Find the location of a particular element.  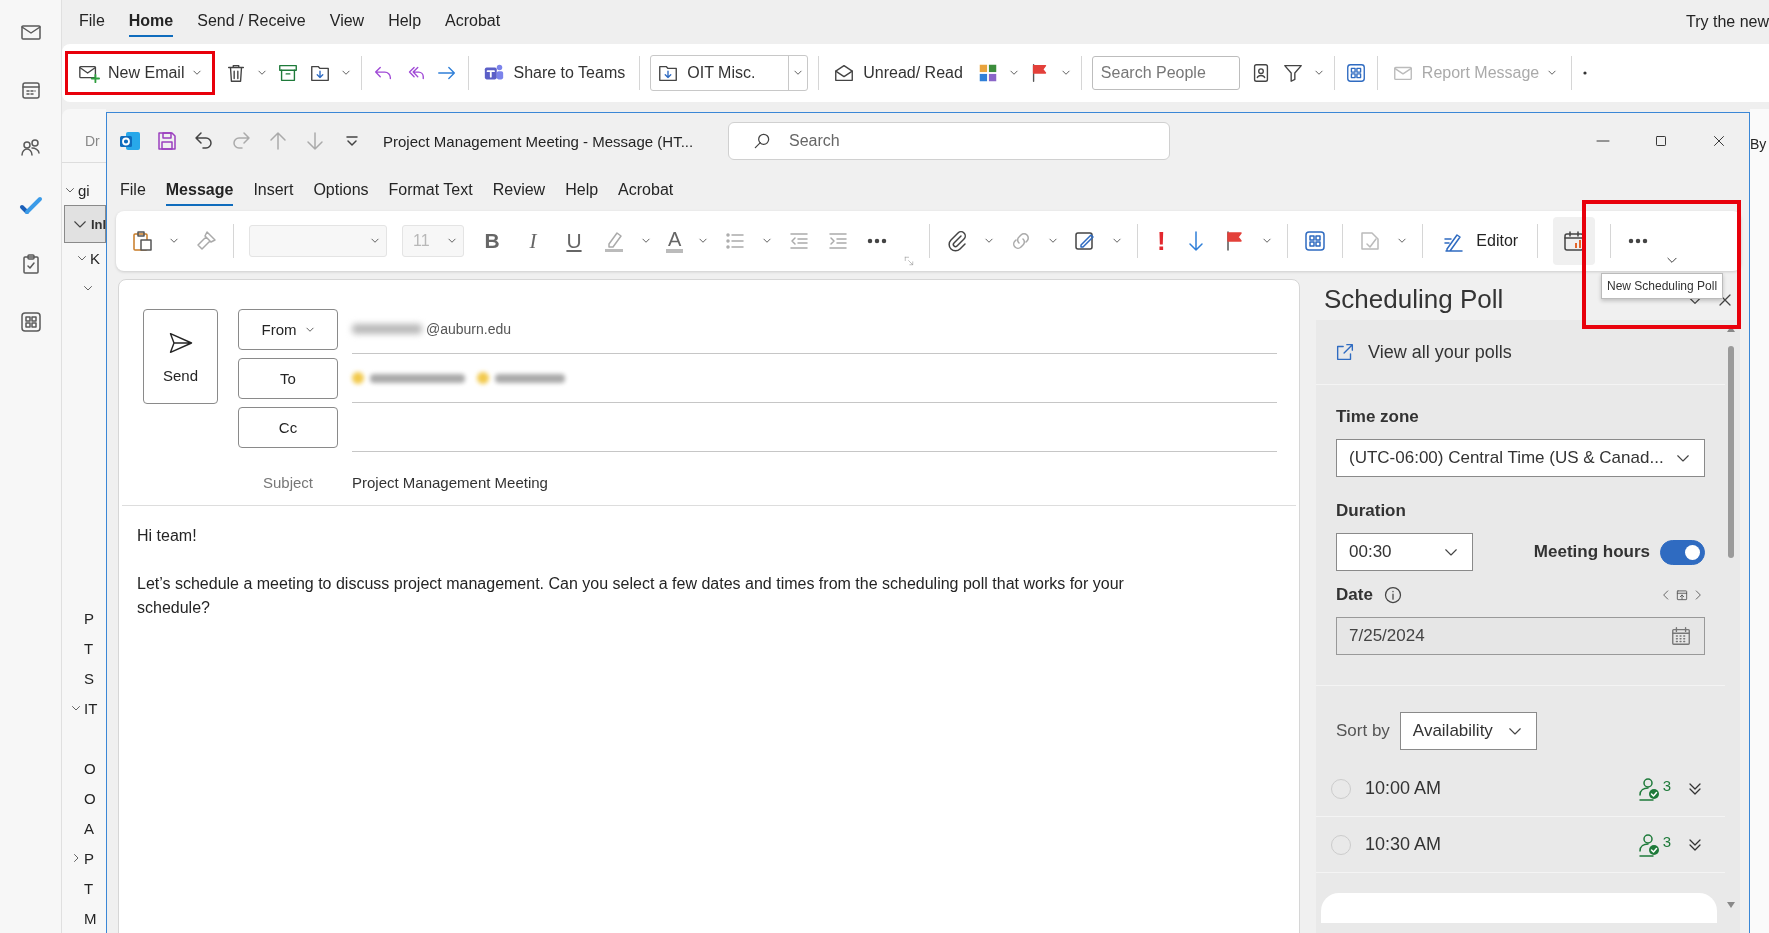

subject-label: Subject is located at coordinates (287, 482).